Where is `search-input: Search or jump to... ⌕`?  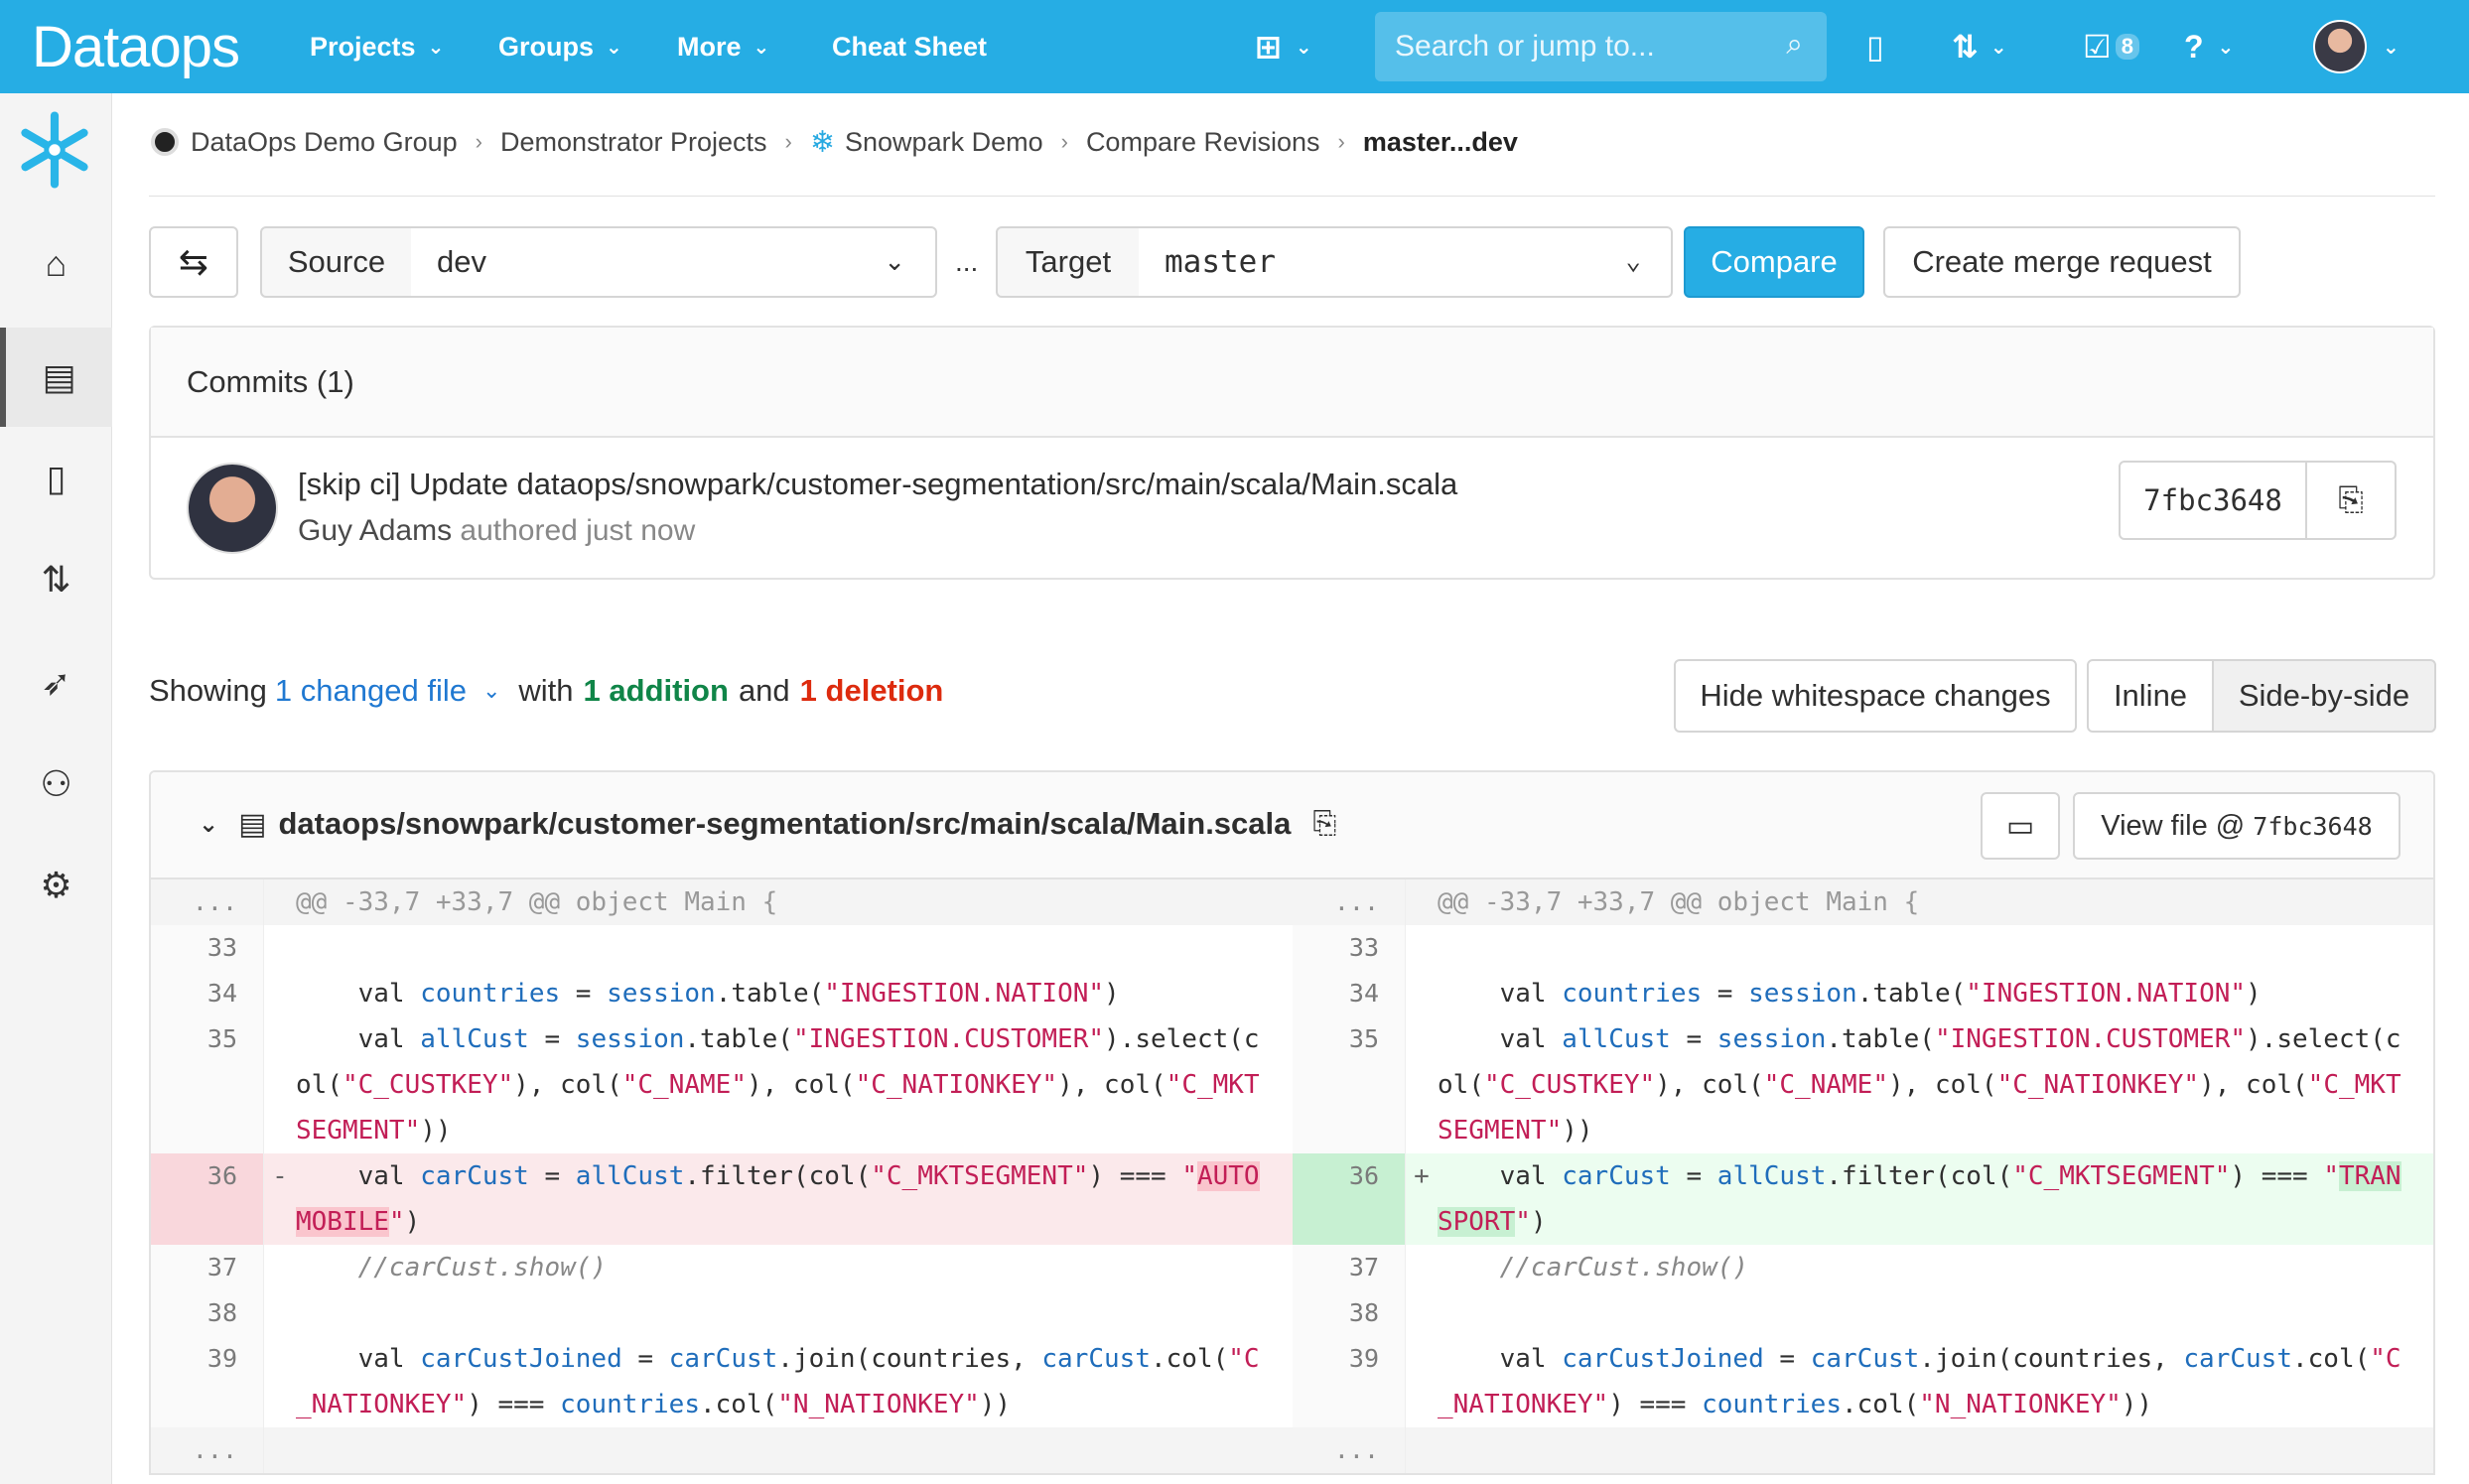
search-input: Search or jump to... ⌕ is located at coordinates (1601, 46).